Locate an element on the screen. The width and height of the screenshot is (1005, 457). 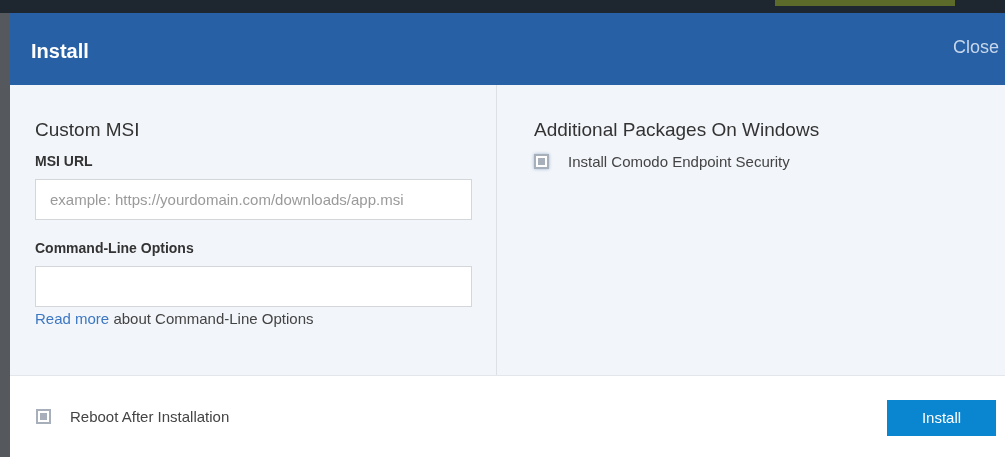
checkbox-label: Reboot After Installation is located at coordinates (150, 416).